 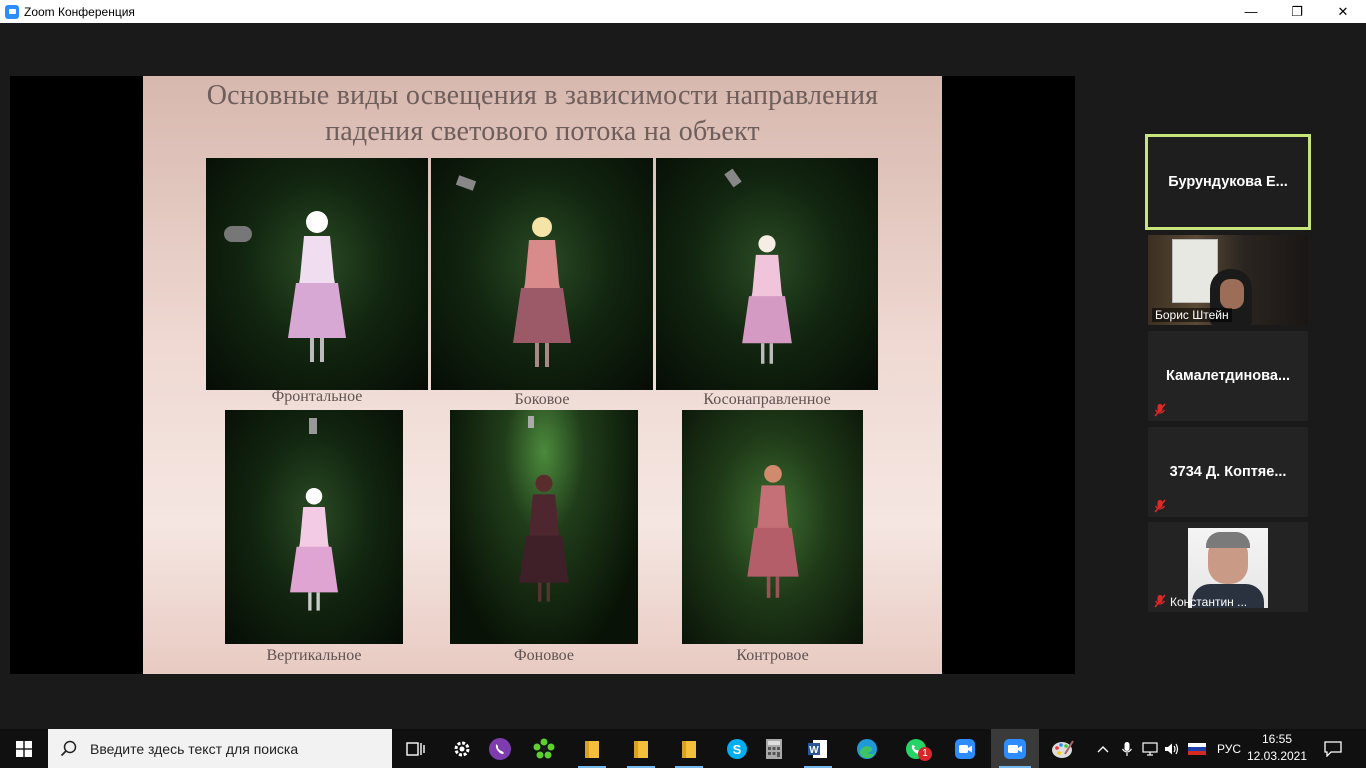 What do you see at coordinates (194, 748) in the screenshot?
I see `search-placeholder: Введите здесь текст для поиска` at bounding box center [194, 748].